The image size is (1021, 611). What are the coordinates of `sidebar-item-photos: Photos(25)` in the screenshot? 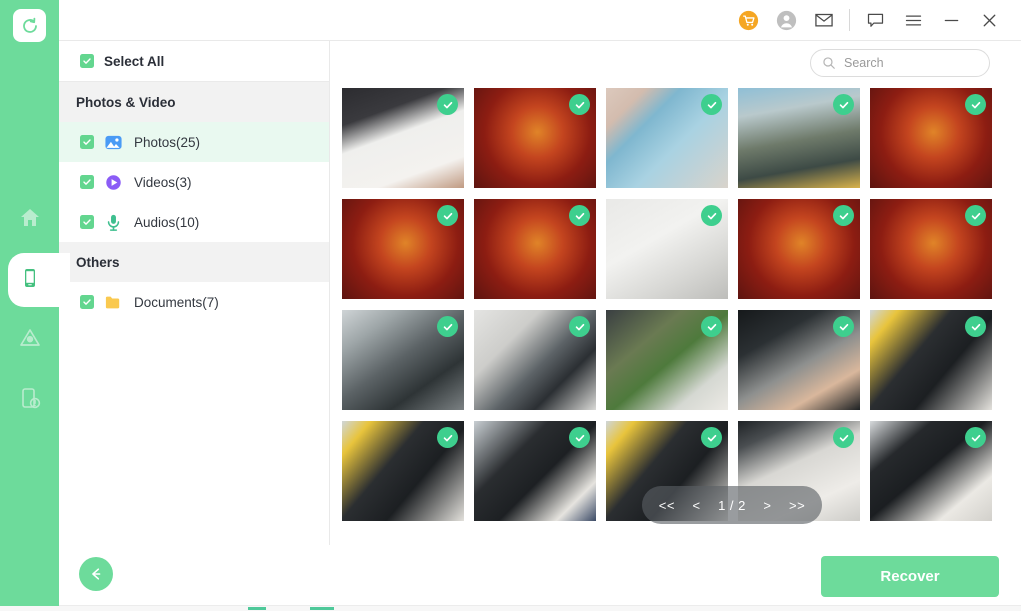 It's located at (194, 142).